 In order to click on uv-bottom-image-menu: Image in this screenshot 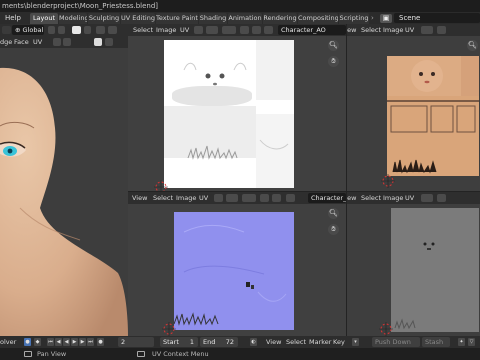, I will do `click(186, 198)`.